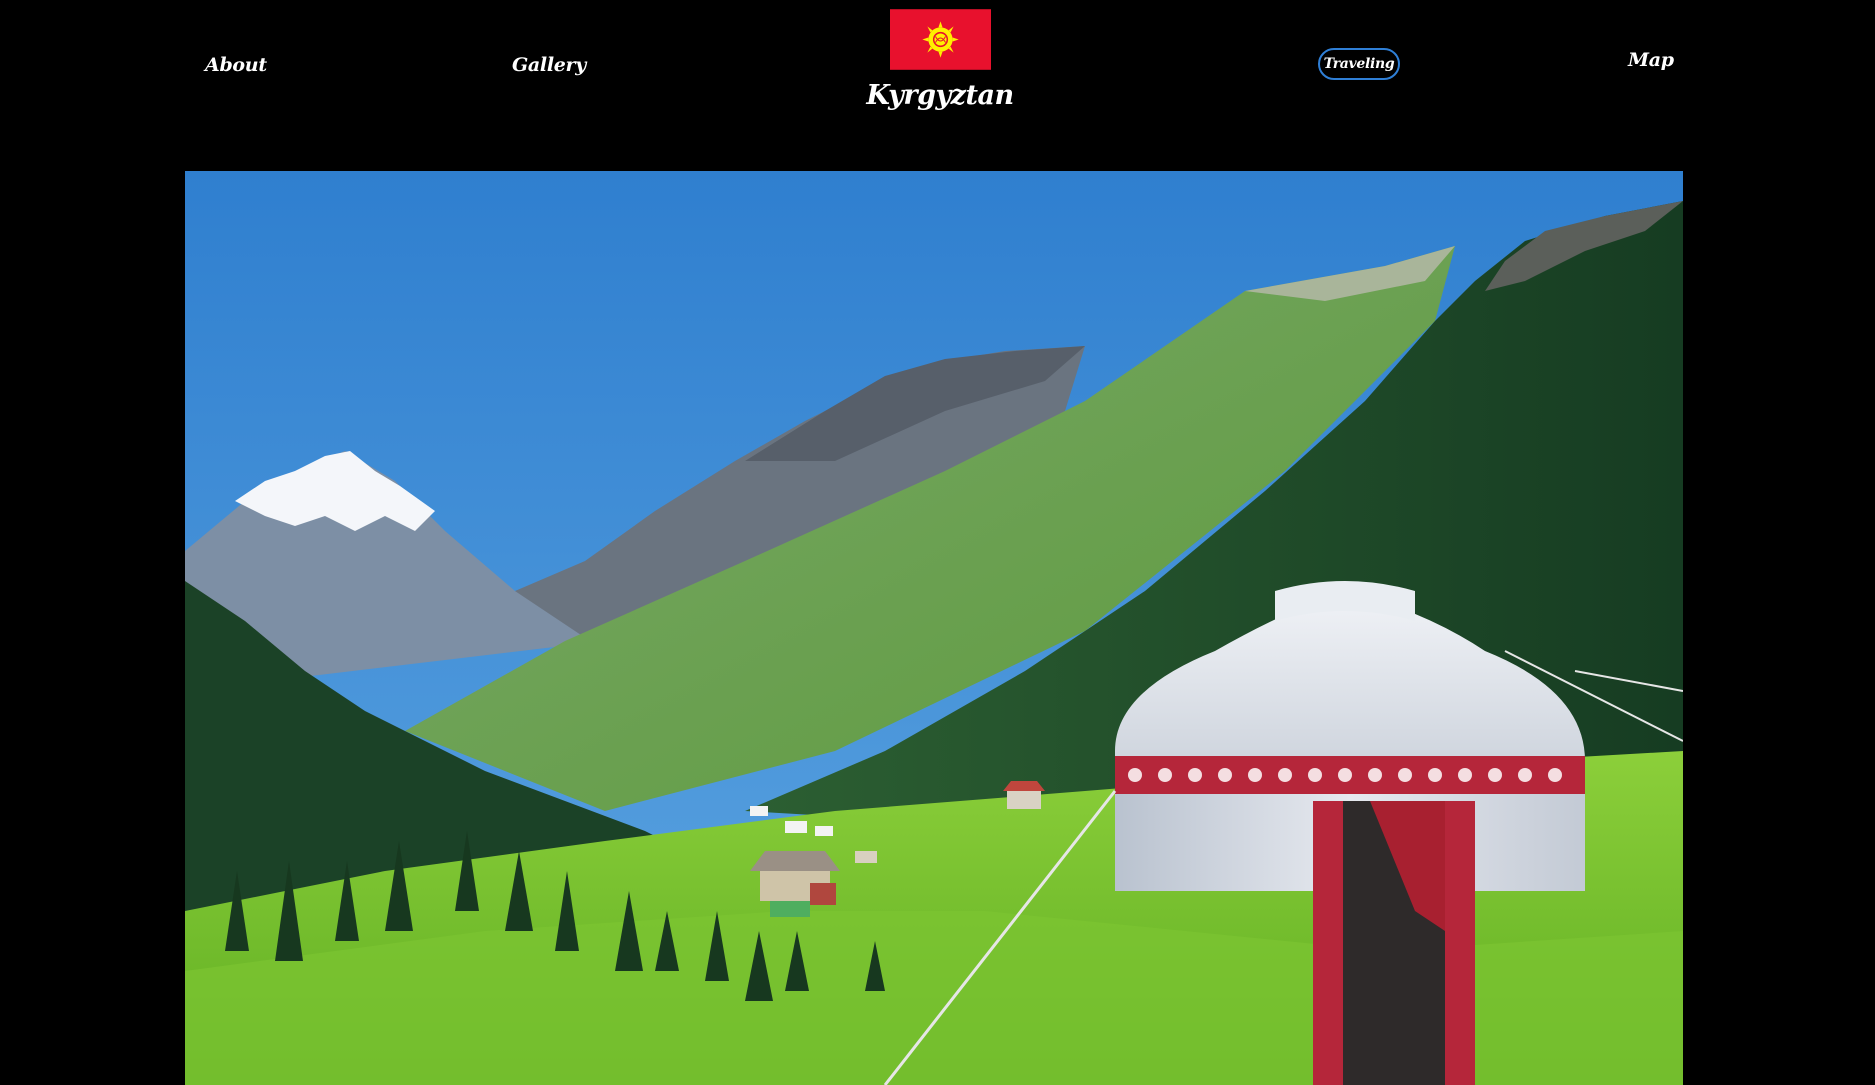  What do you see at coordinates (940, 39) in the screenshot?
I see `kyrgyzstan-flag-icon` at bounding box center [940, 39].